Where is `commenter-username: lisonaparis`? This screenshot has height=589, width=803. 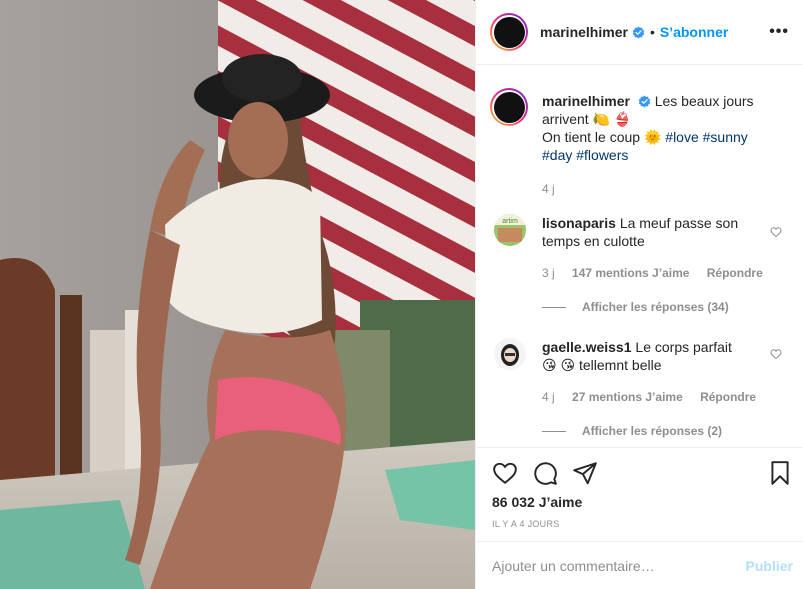 commenter-username: lisonaparis is located at coordinates (579, 223).